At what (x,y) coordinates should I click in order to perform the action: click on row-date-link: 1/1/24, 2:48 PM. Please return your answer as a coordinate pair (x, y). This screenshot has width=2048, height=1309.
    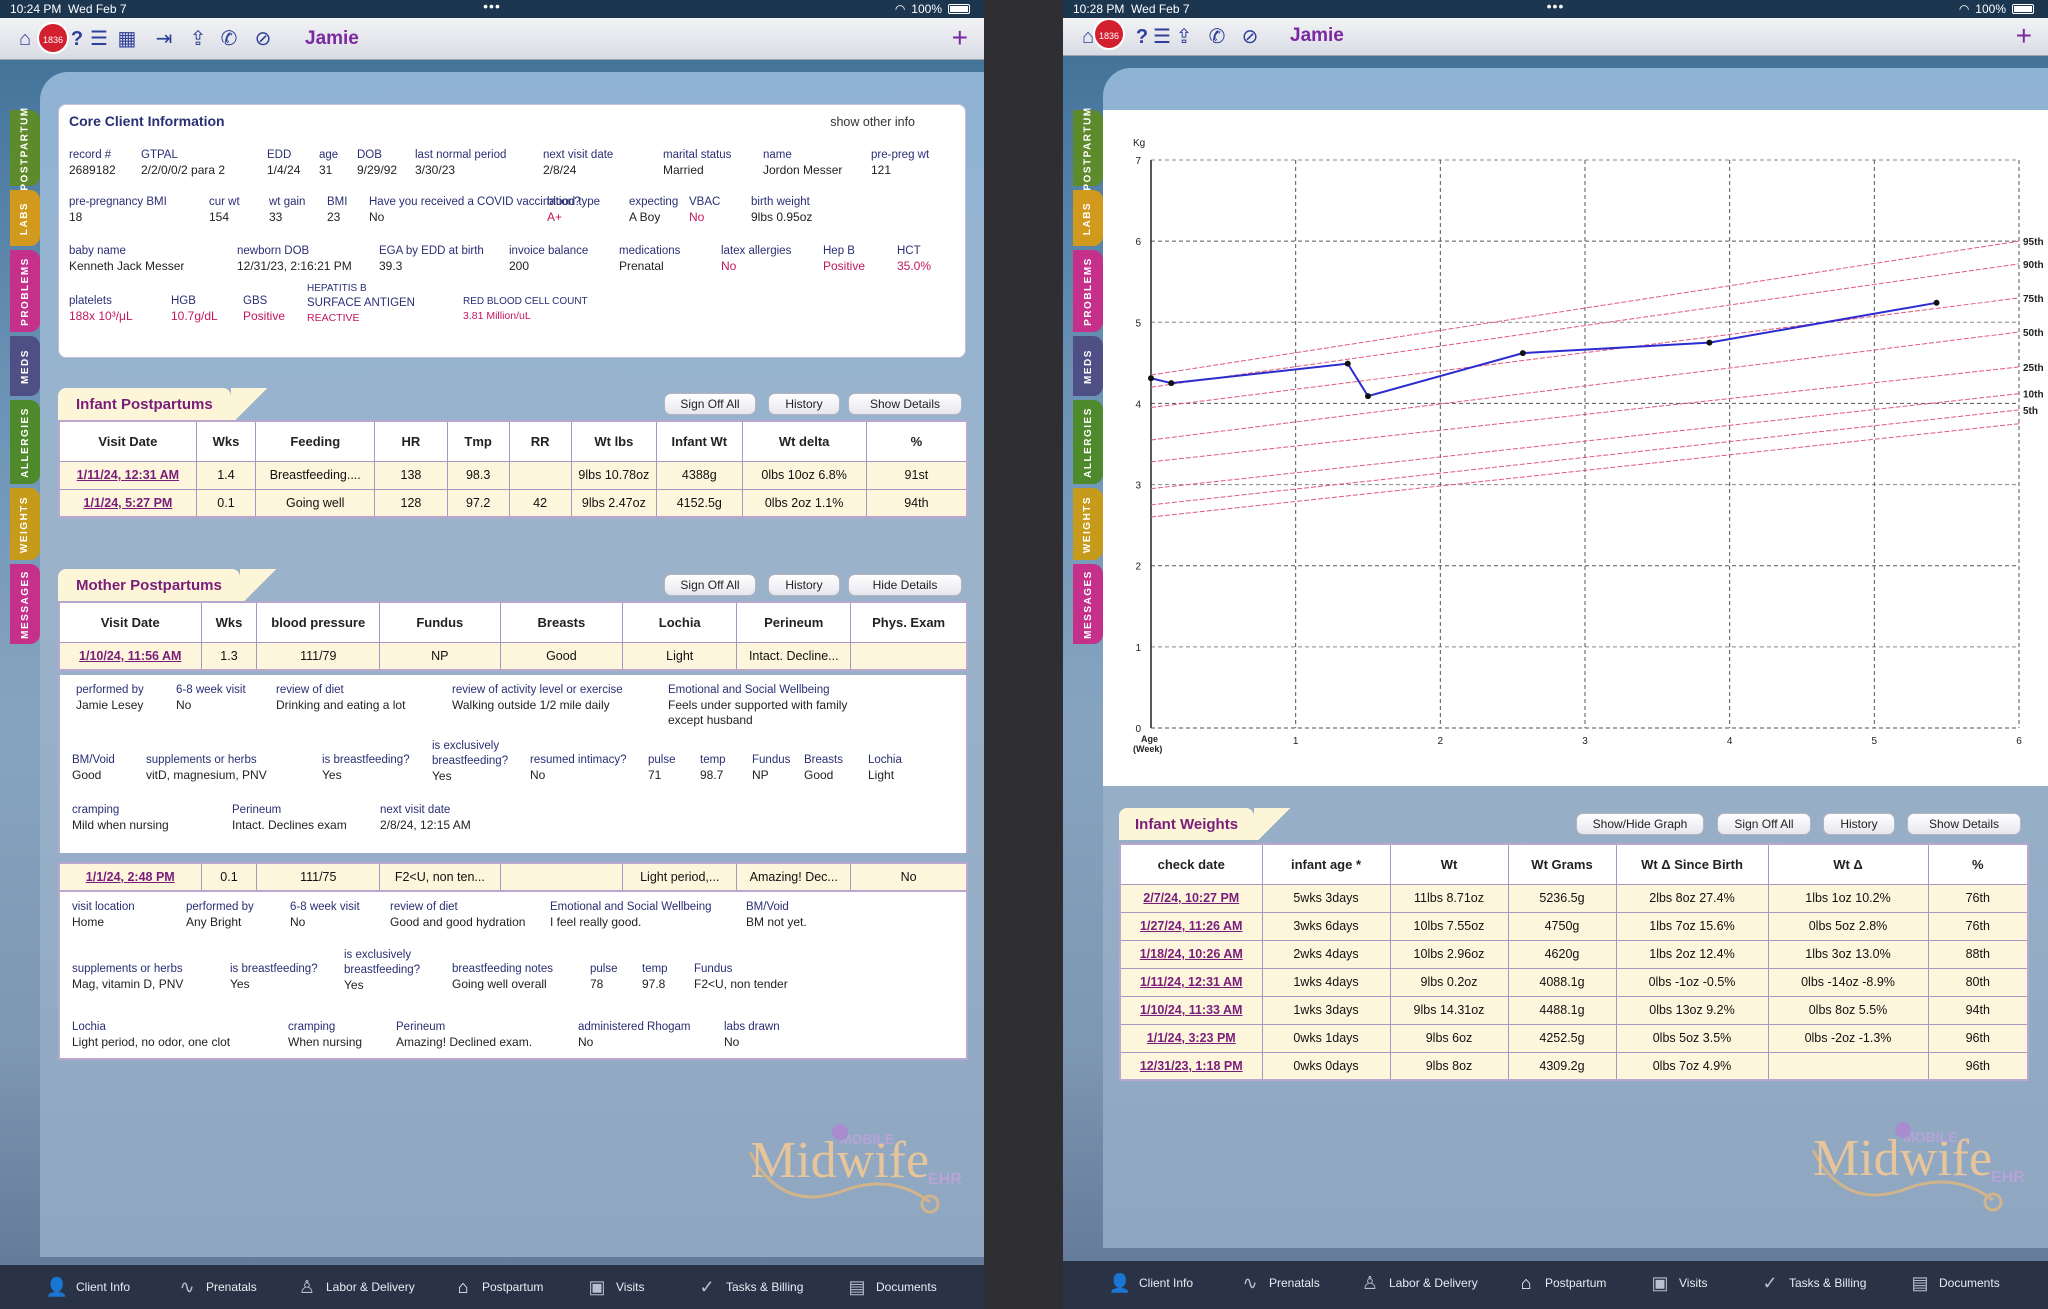
    Looking at the image, I should click on (130, 877).